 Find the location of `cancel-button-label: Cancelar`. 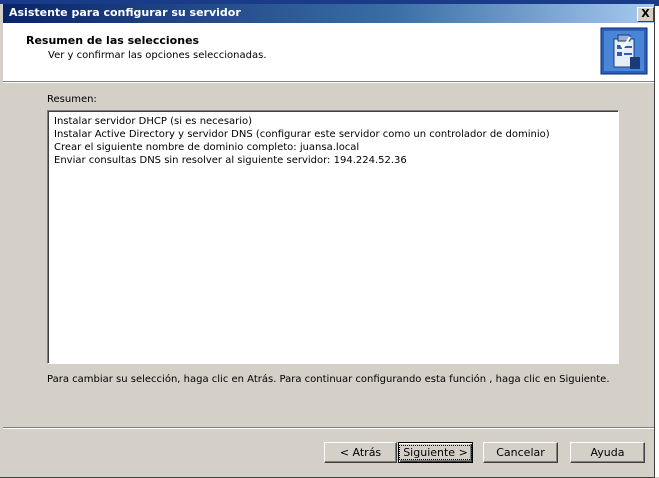

cancel-button-label: Cancelar is located at coordinates (520, 452).